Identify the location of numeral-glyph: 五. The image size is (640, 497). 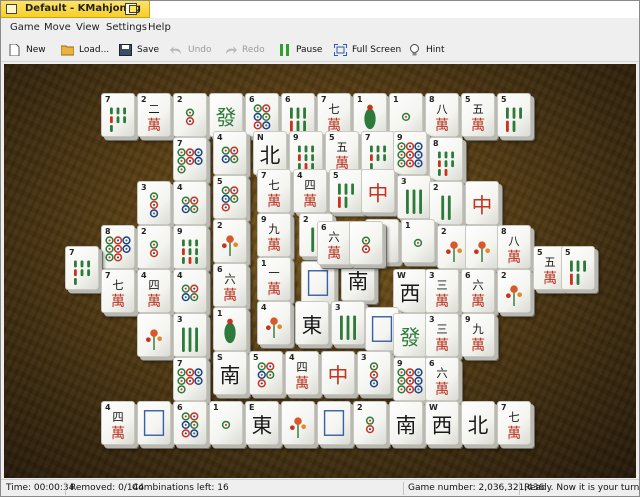
(549, 262).